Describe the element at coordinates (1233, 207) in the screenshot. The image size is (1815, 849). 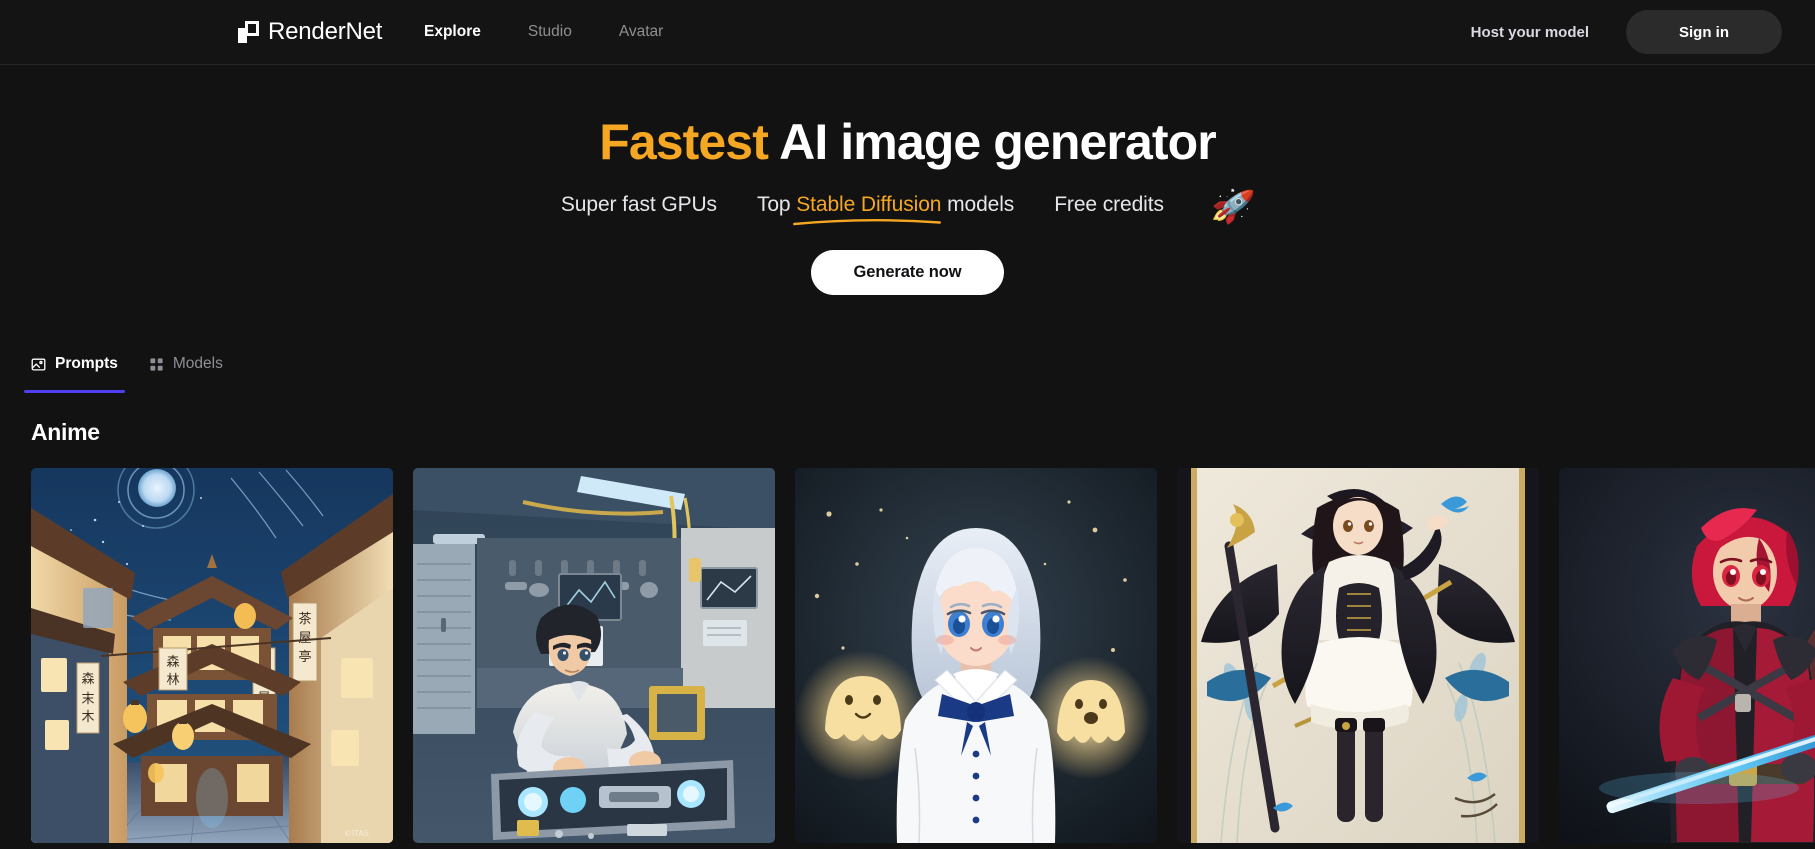
I see `rocket-icon: 🚀` at that location.